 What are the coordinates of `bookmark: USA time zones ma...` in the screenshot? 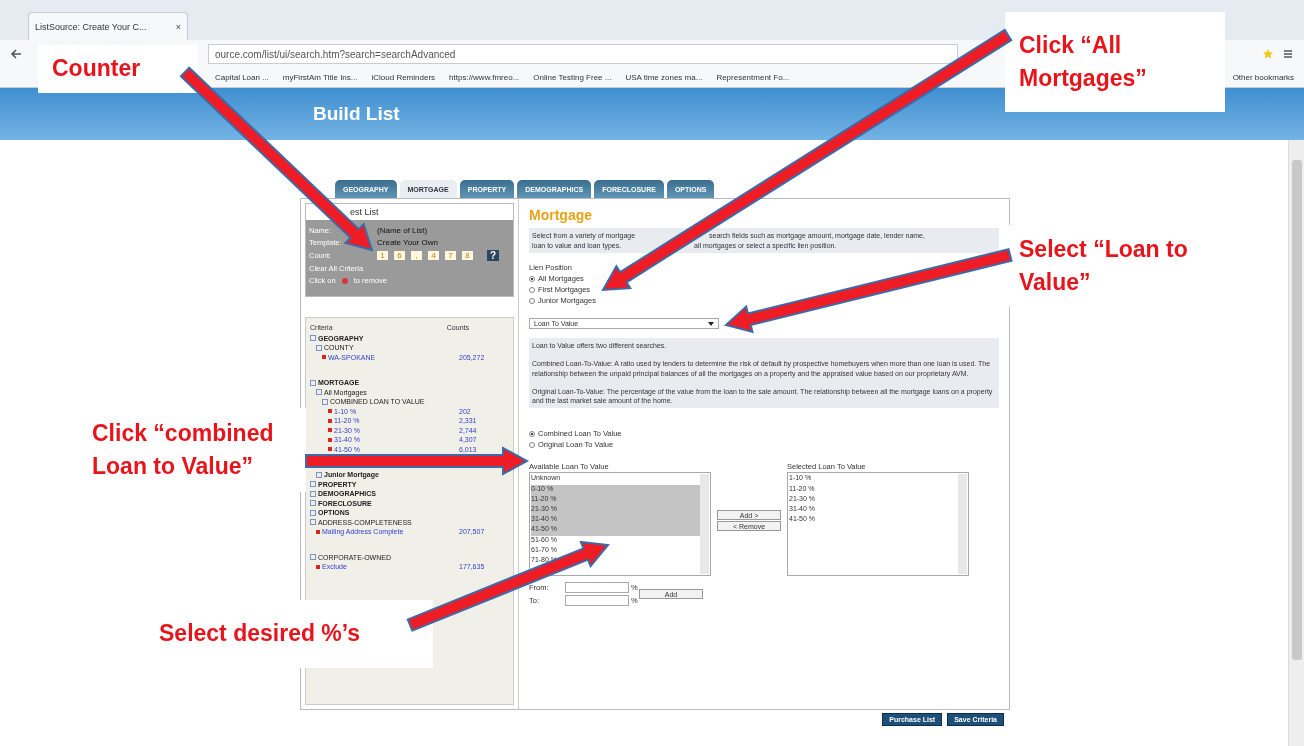 It's located at (664, 77).